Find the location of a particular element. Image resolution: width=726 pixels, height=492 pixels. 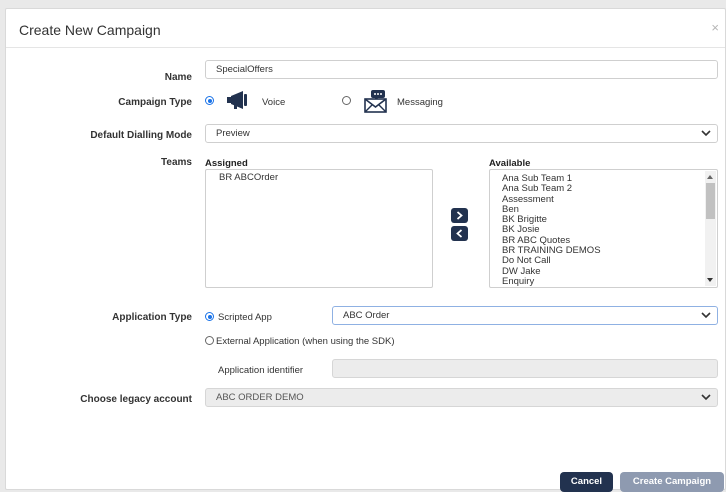

available-header: Available is located at coordinates (510, 163).